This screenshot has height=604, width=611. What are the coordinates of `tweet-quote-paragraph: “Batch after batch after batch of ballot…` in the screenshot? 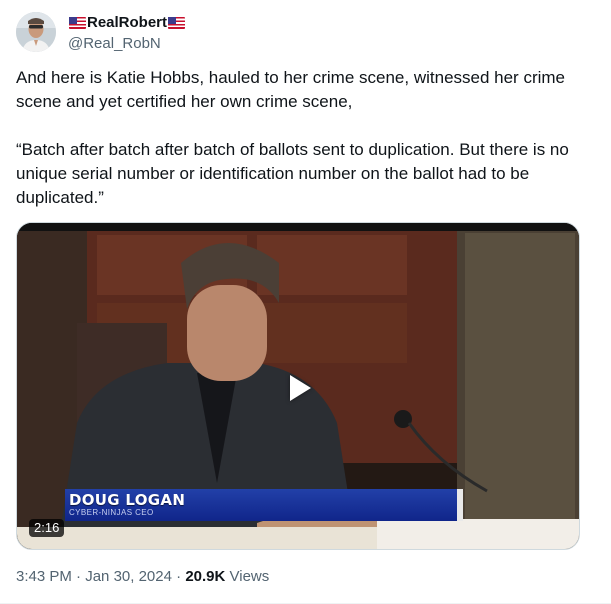 It's located at (292, 173).